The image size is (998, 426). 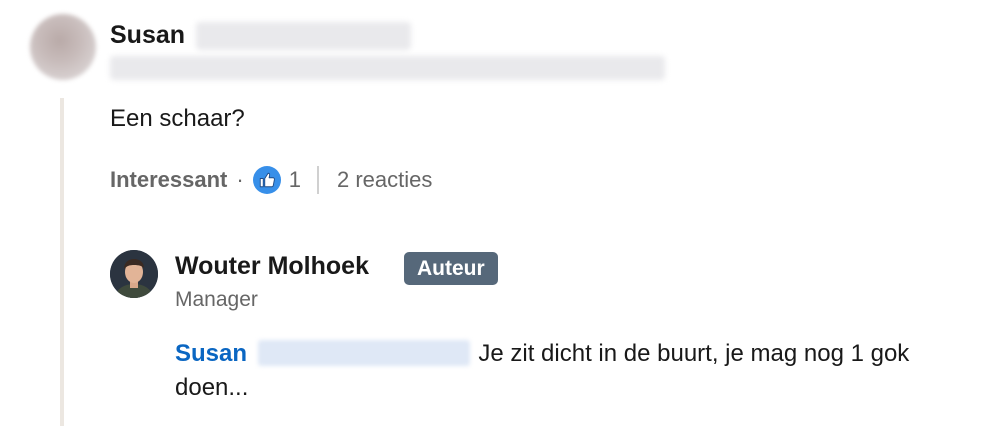 What do you see at coordinates (63, 47) in the screenshot?
I see `commenter-avatar` at bounding box center [63, 47].